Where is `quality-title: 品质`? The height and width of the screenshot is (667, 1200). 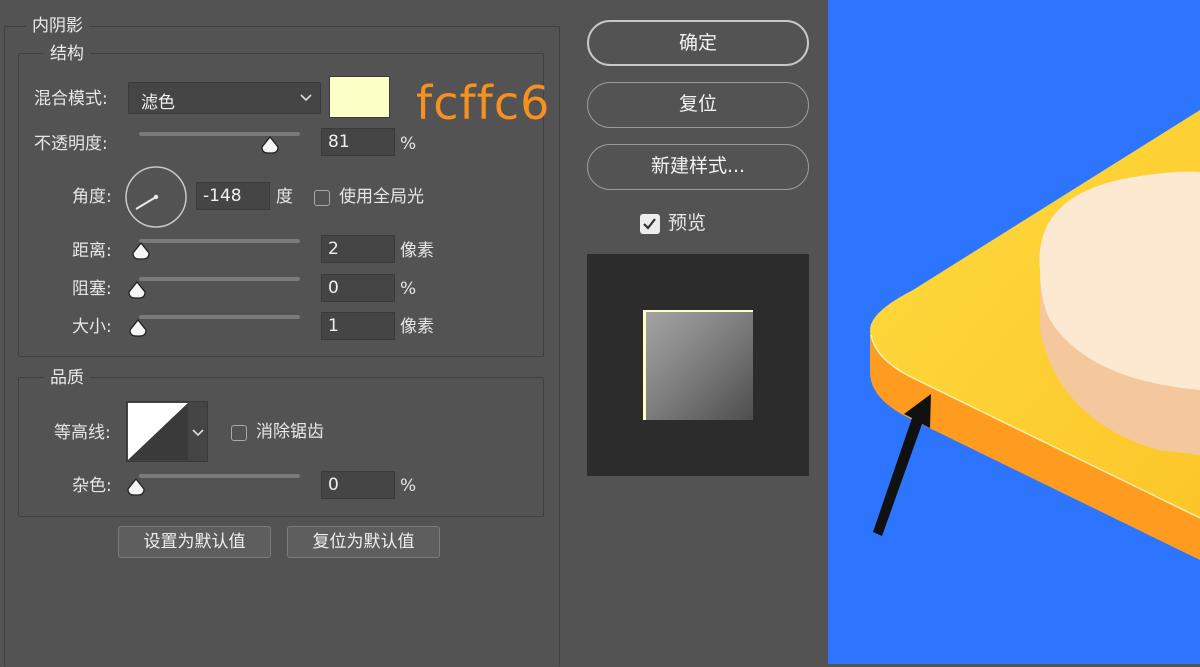 quality-title: 品质 is located at coordinates (67, 378).